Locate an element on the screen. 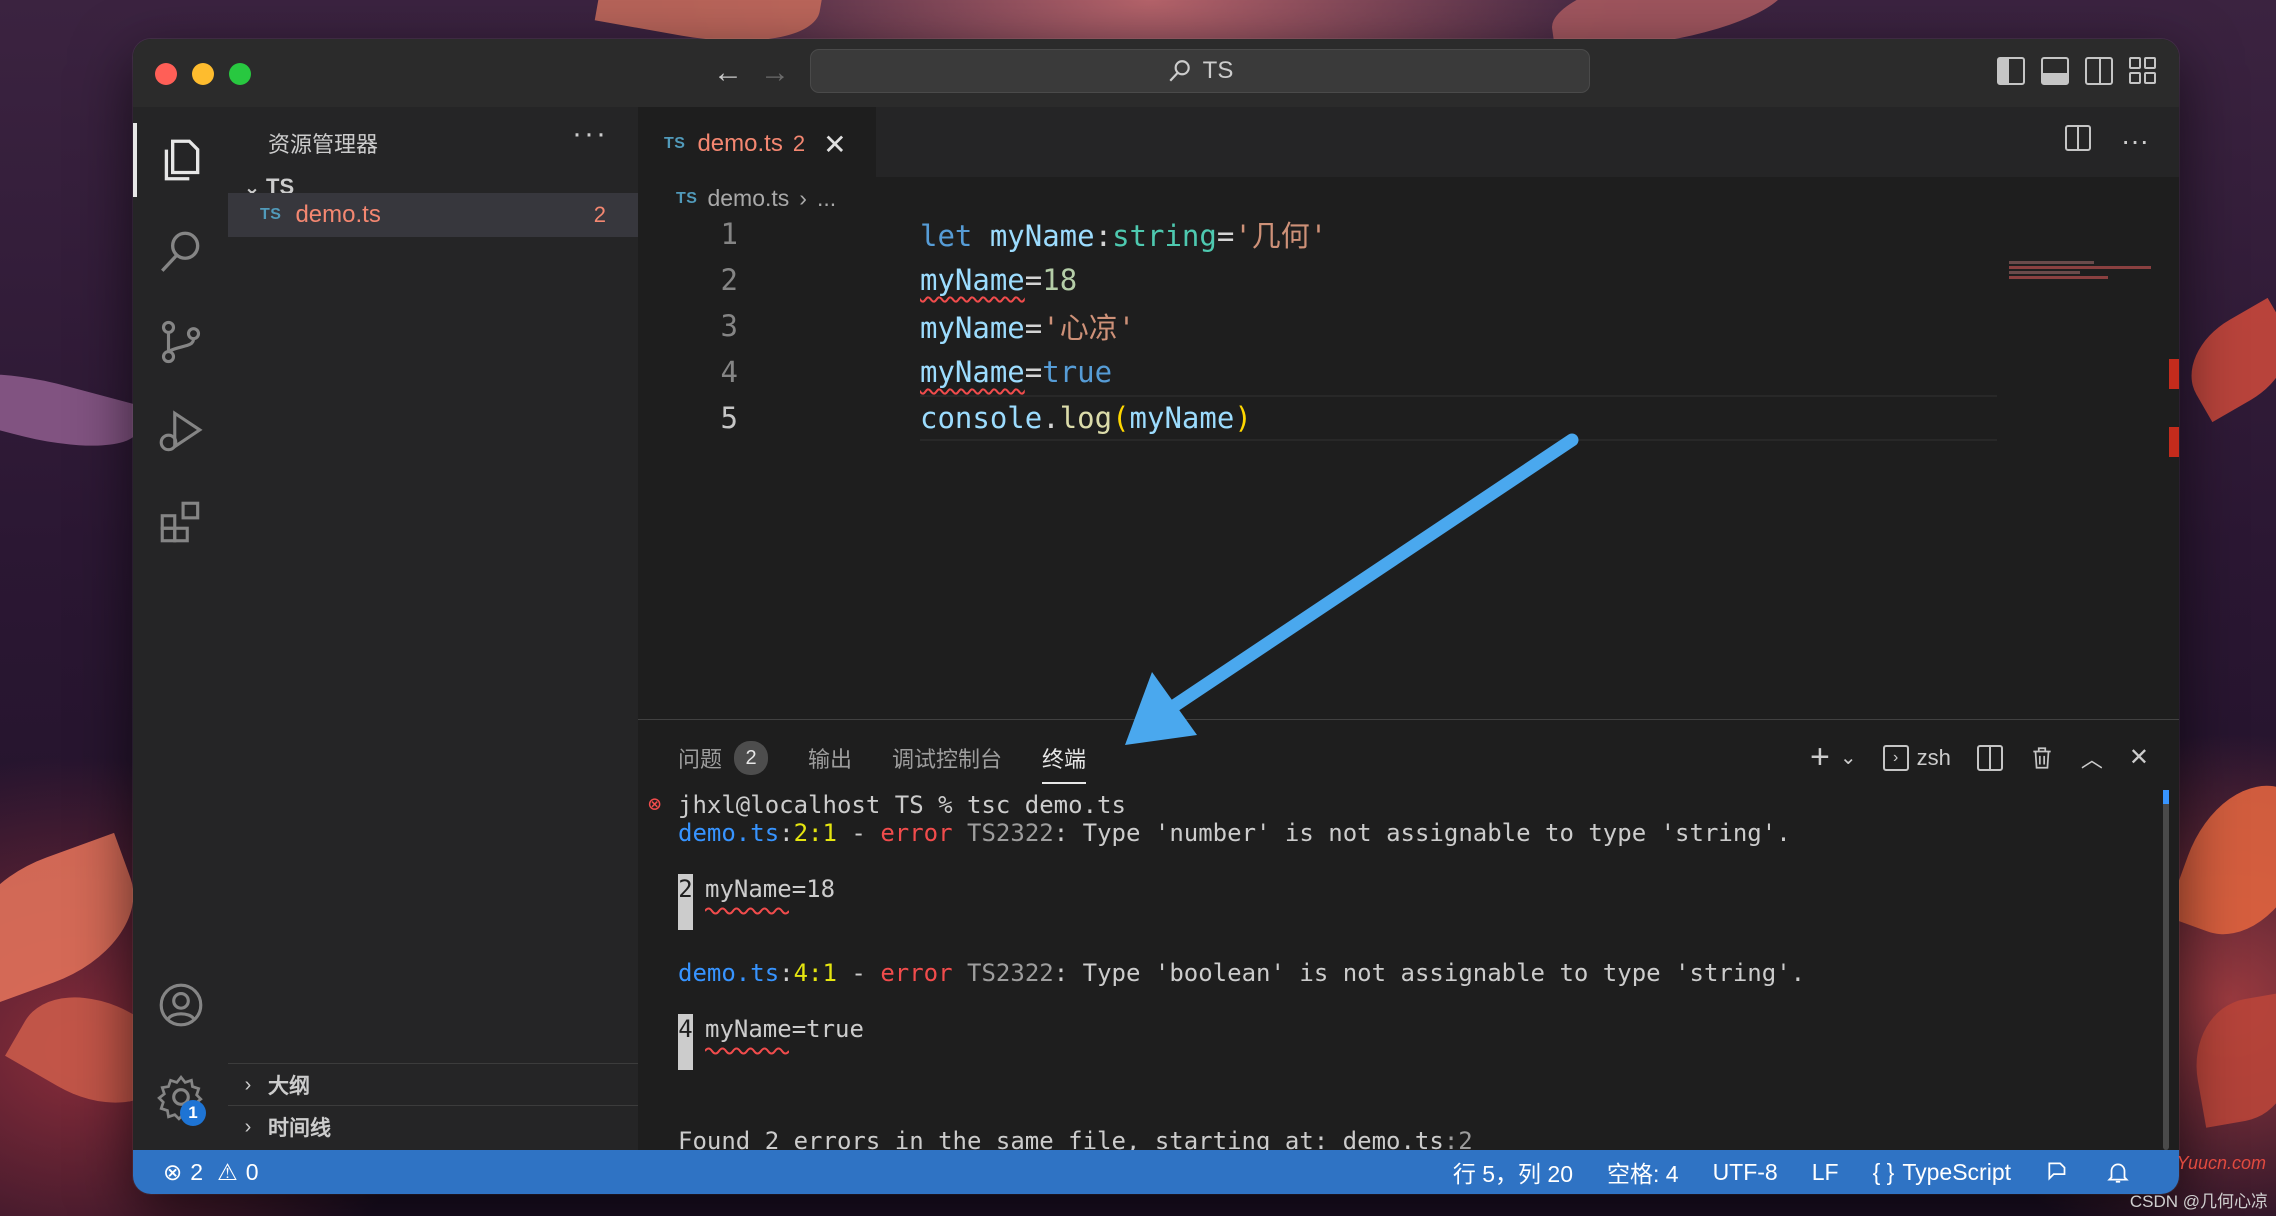  csdn-watermark: CSDN @几何心凉 is located at coordinates (2198, 1201).